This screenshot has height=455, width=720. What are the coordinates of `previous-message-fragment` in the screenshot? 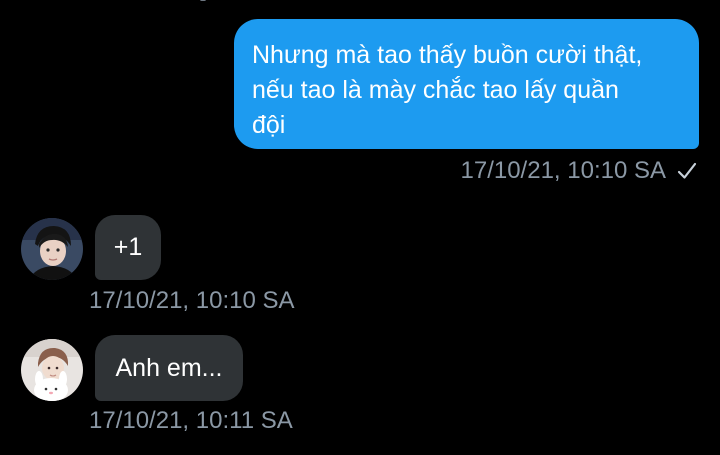 It's located at (203, 0).